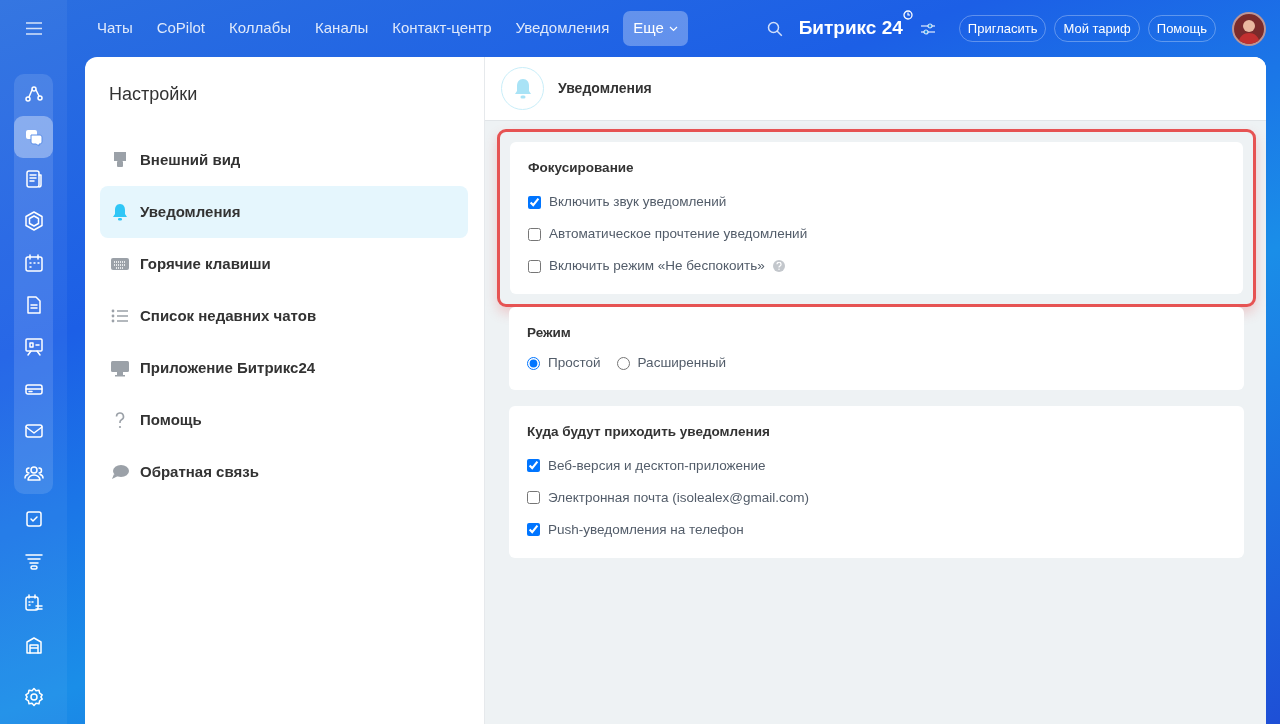 The width and height of the screenshot is (1280, 724). What do you see at coordinates (33, 28) in the screenshot?
I see `menu-icon` at bounding box center [33, 28].